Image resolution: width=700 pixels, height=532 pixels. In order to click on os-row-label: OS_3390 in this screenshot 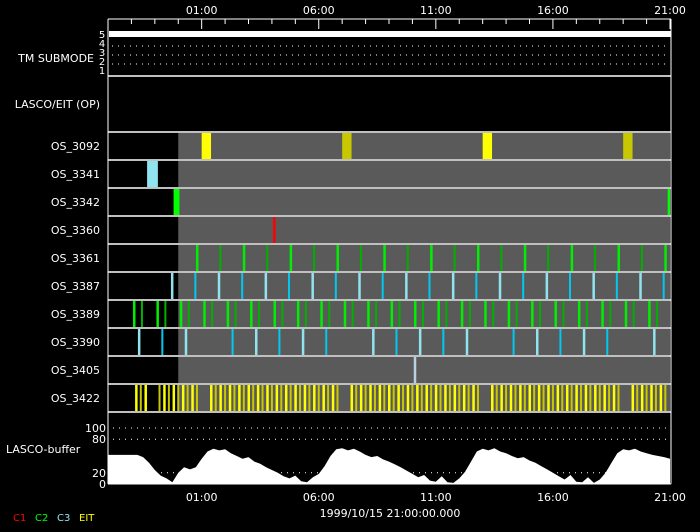, I will do `click(75, 342)`.